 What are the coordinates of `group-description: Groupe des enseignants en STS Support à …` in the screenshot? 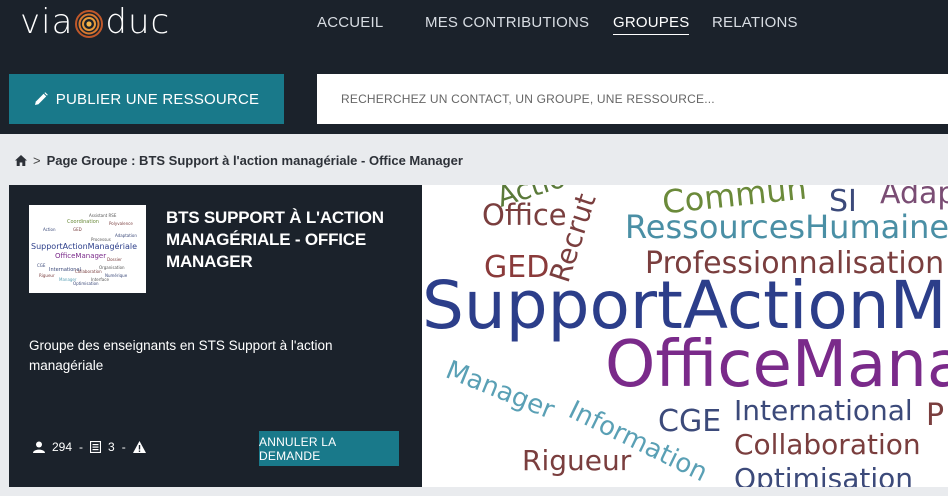 It's located at (181, 355).